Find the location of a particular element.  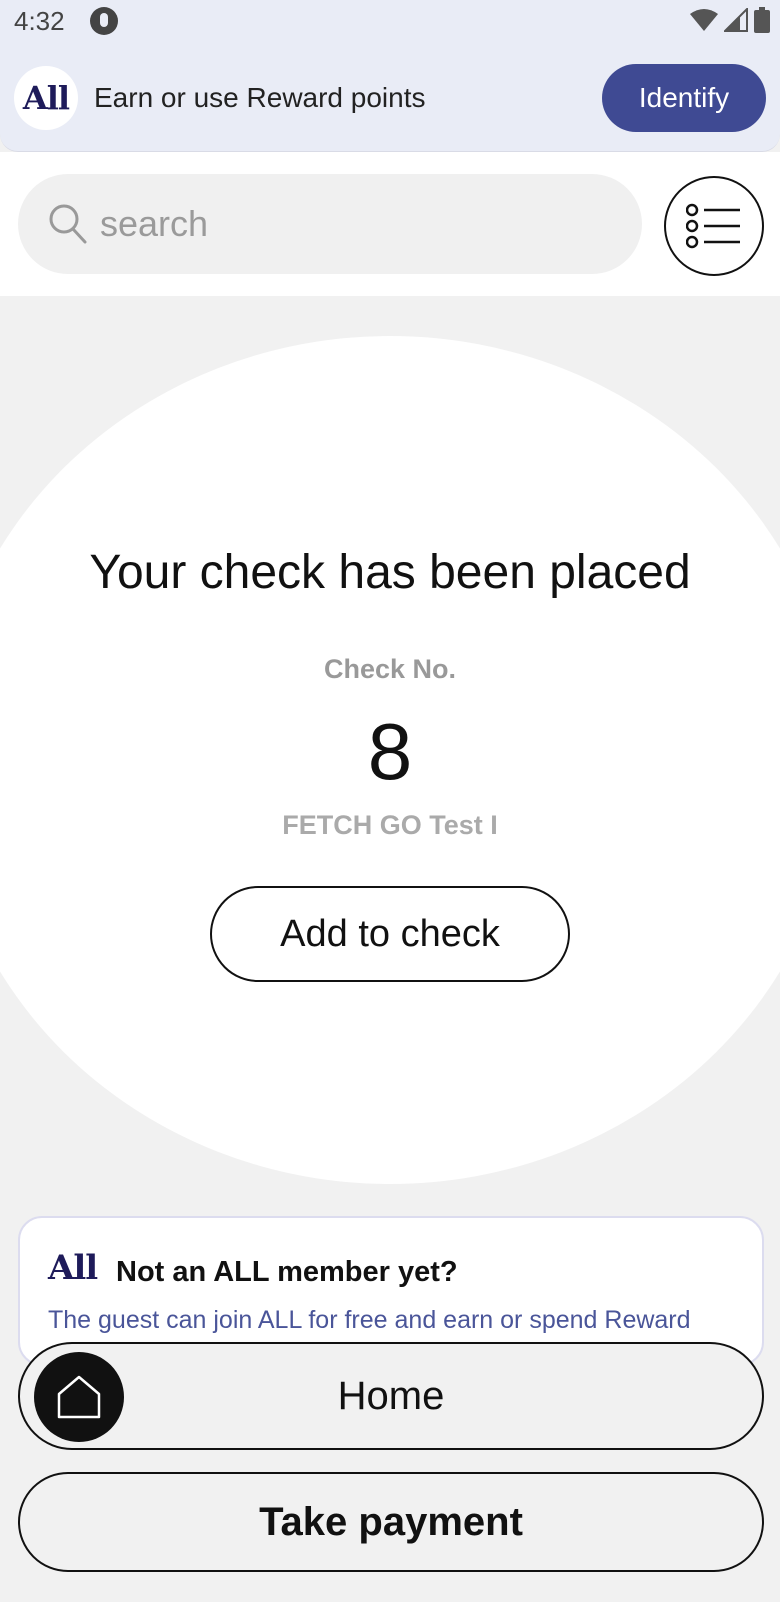

add-to-check-button: Add to check is located at coordinates (390, 934).